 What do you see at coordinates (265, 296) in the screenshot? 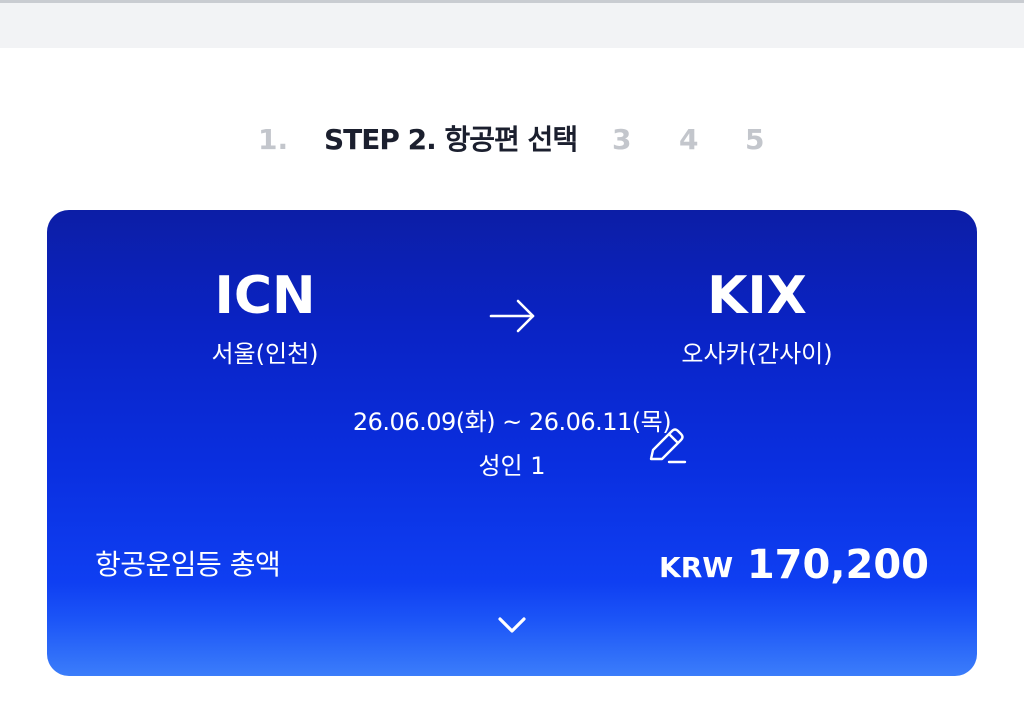
I see `origin-code: ICN` at bounding box center [265, 296].